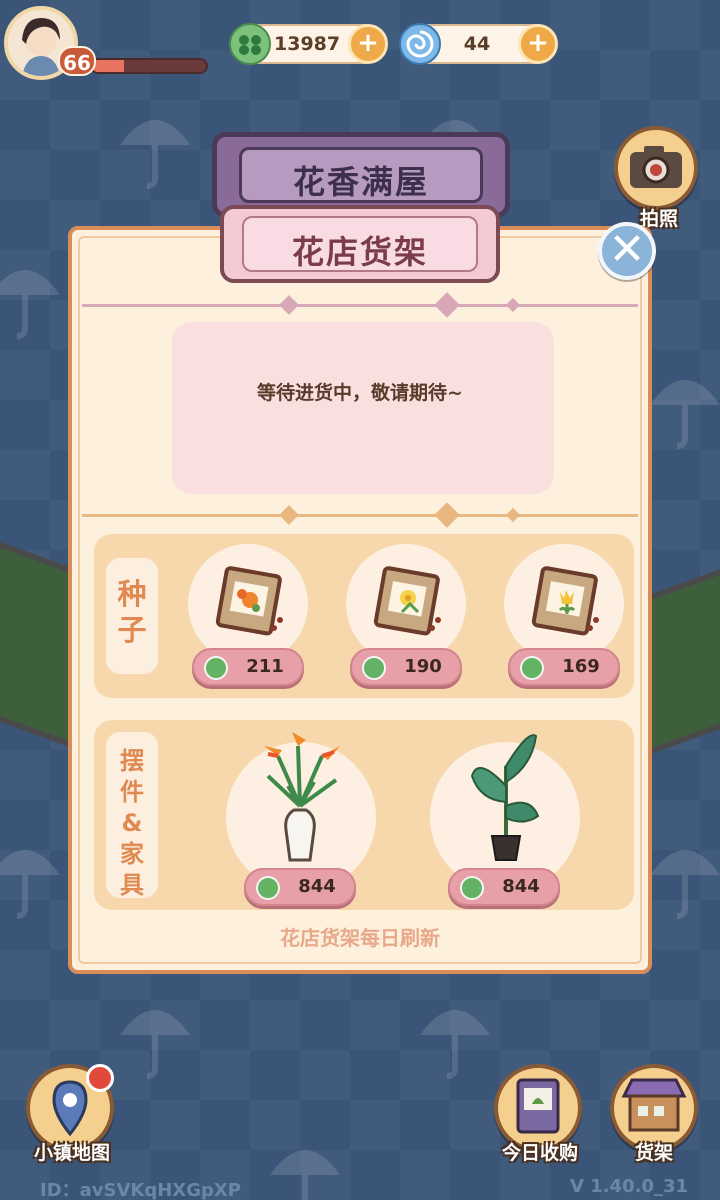 Image resolution: width=720 pixels, height=1200 pixels. Describe the element at coordinates (581, 666) in the screenshot. I see `seed-price: 169` at that location.